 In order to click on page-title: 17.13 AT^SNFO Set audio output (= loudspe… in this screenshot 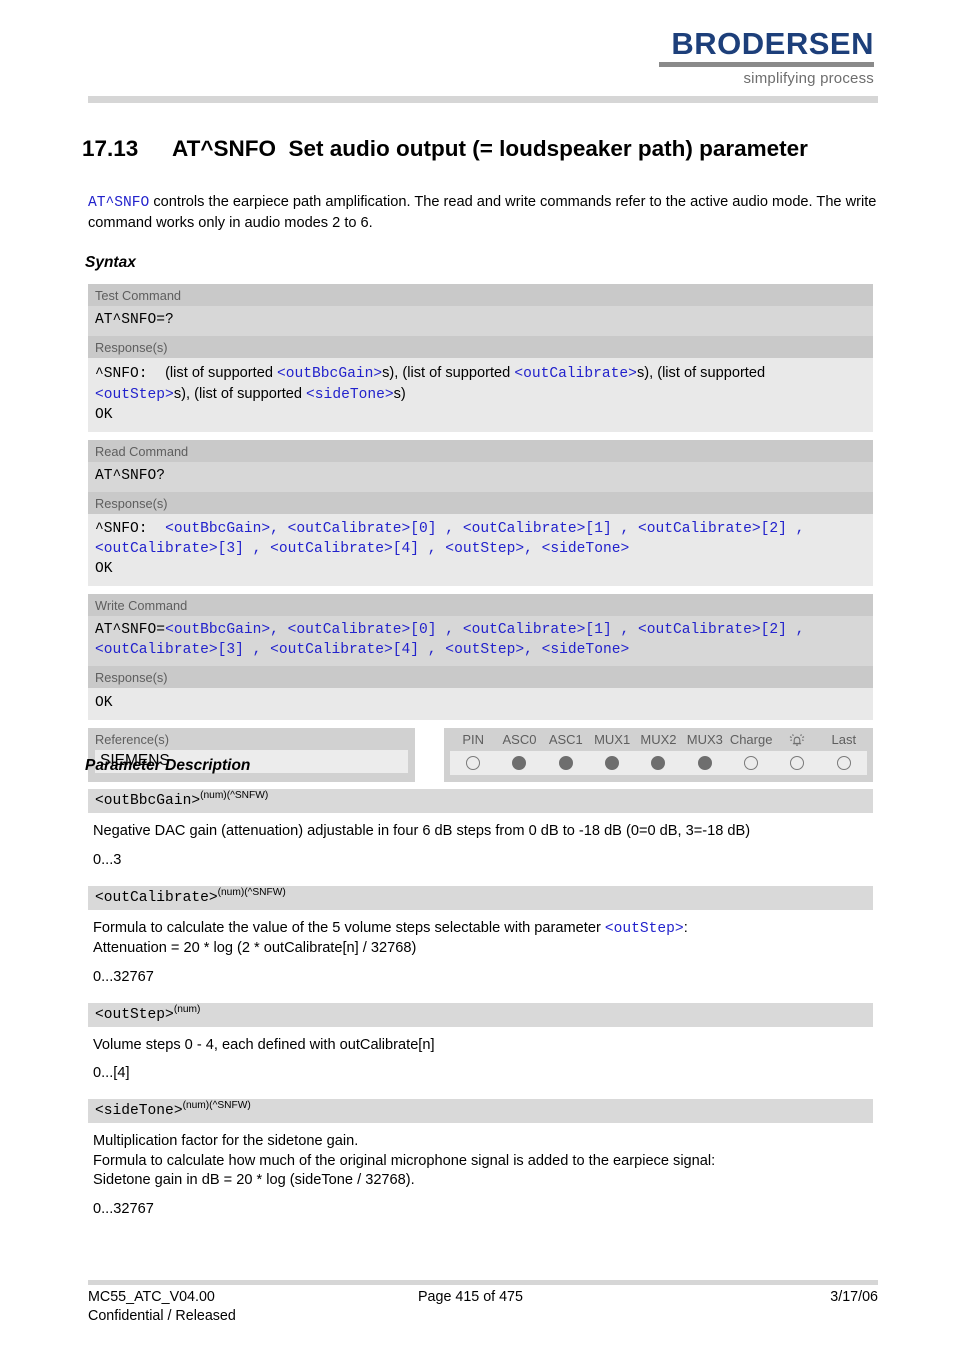, I will do `click(482, 149)`.